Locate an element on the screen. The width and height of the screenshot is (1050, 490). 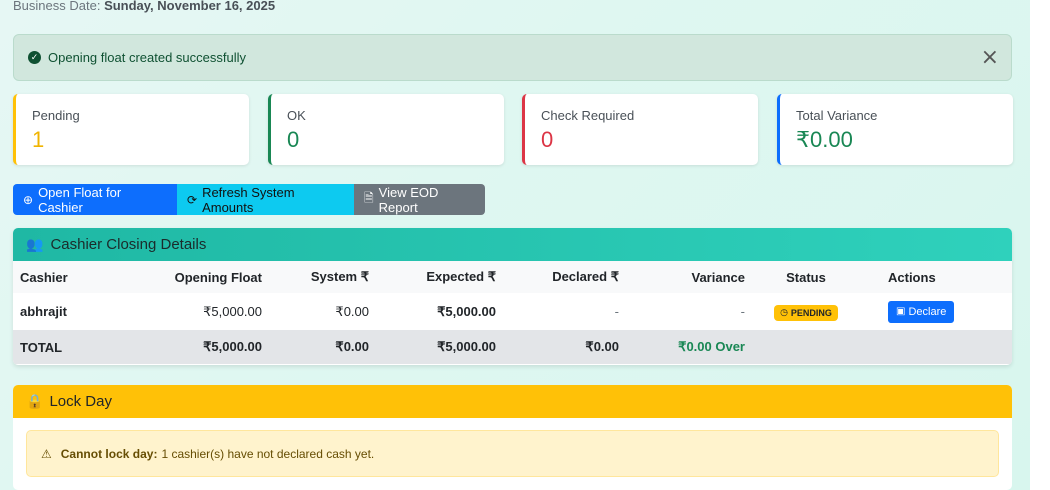
total-opening-float: ₹5,000.00 is located at coordinates (181, 347).